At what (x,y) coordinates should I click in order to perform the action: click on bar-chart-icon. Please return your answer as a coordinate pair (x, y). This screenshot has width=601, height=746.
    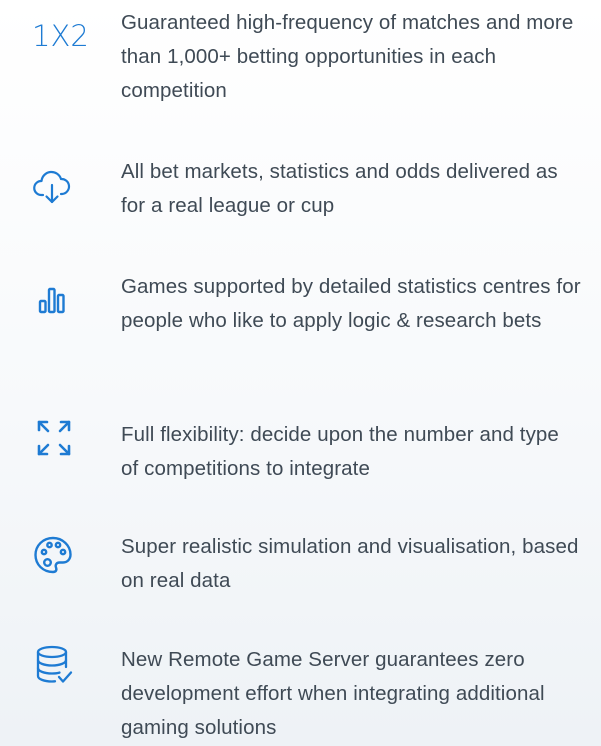
    Looking at the image, I should click on (60, 301).